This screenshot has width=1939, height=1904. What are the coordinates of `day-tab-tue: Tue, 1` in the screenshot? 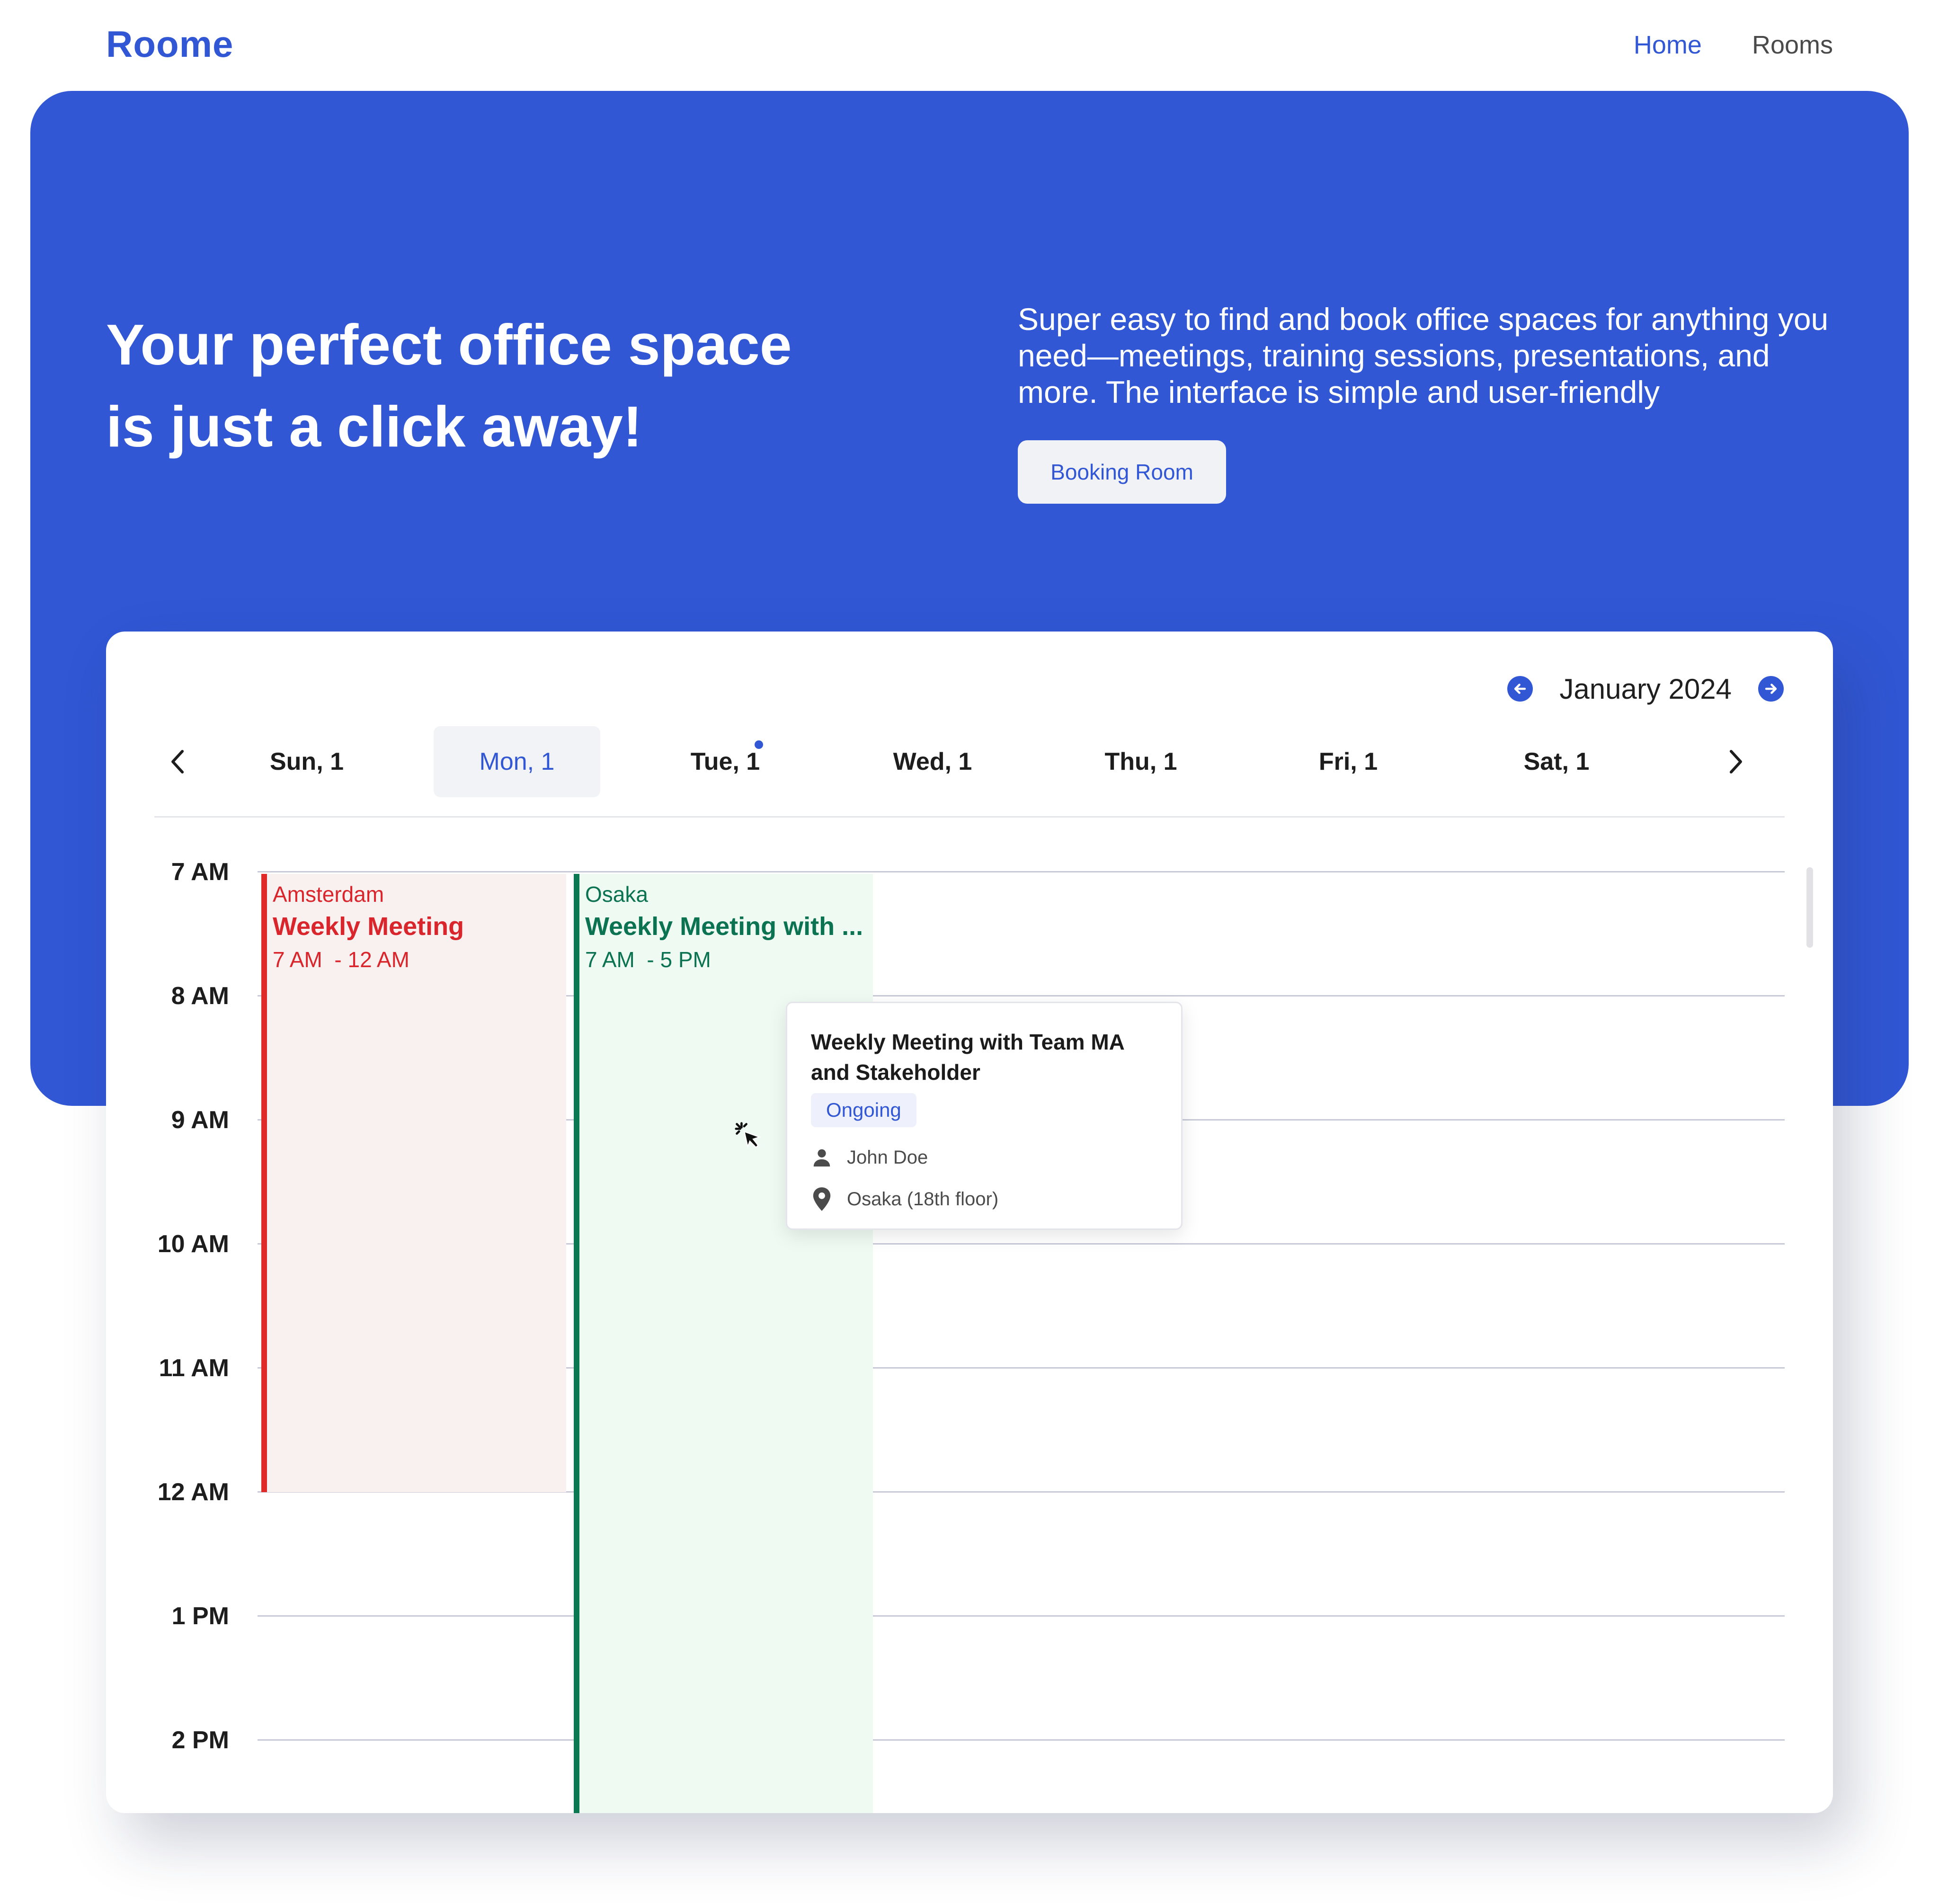 It's located at (725, 761).